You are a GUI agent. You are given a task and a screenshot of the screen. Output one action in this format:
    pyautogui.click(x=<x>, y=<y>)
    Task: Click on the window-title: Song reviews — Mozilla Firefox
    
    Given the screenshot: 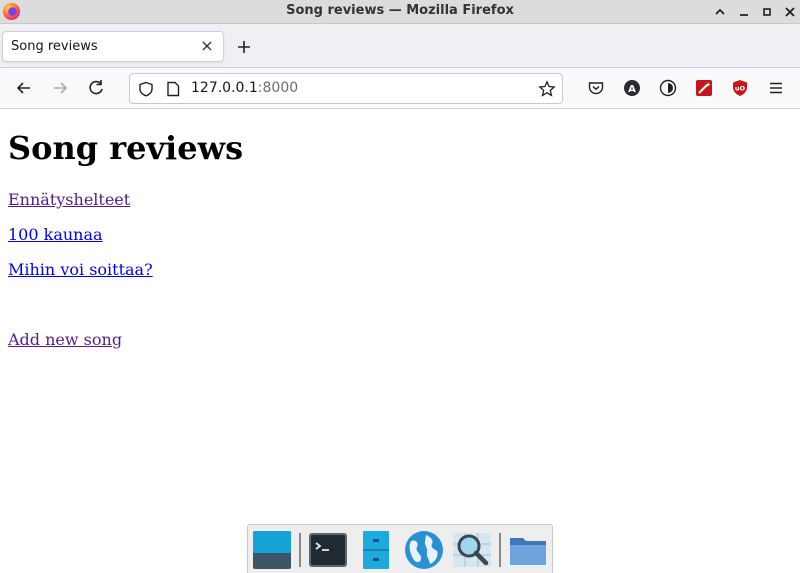 What is the action you would take?
    pyautogui.click(x=400, y=10)
    